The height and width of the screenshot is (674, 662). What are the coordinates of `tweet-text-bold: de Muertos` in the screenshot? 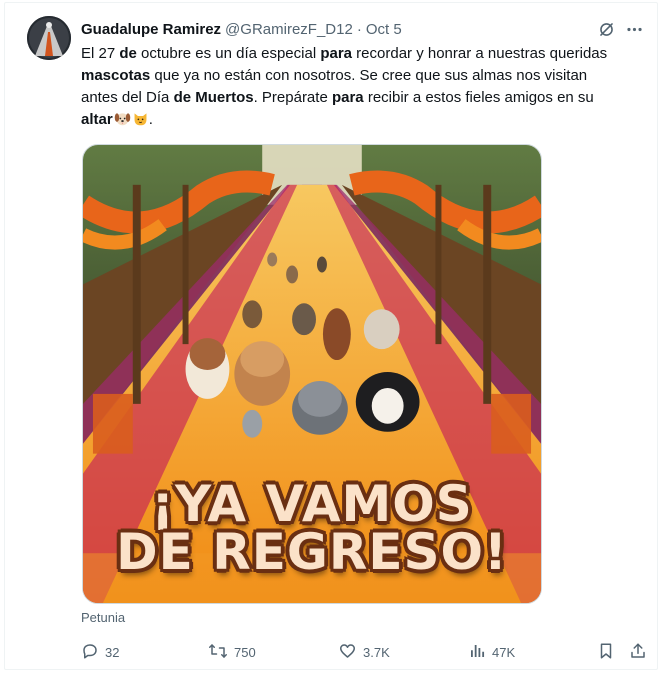 It's located at (213, 97).